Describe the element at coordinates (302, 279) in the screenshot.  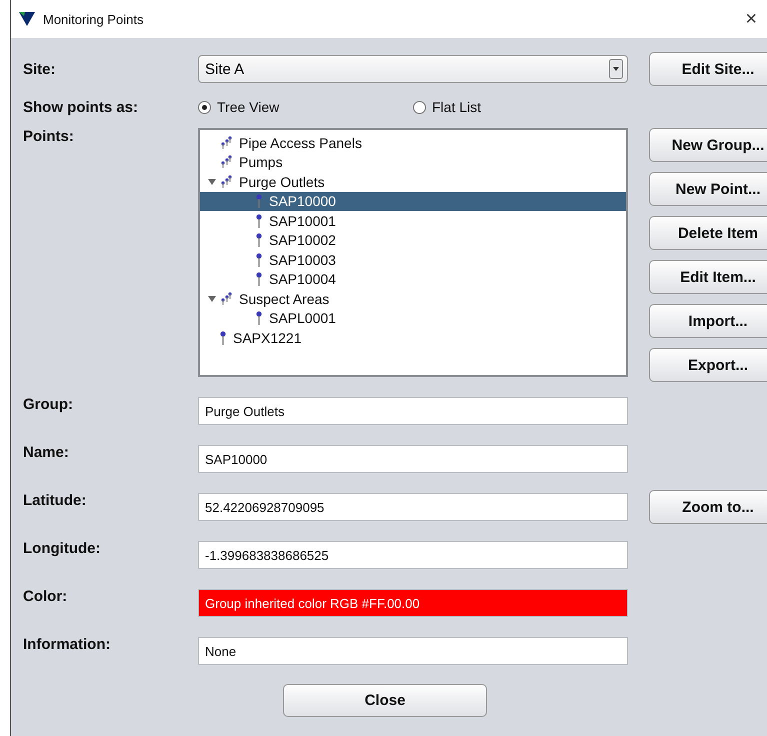
I see `tree-item: SAP10004` at that location.